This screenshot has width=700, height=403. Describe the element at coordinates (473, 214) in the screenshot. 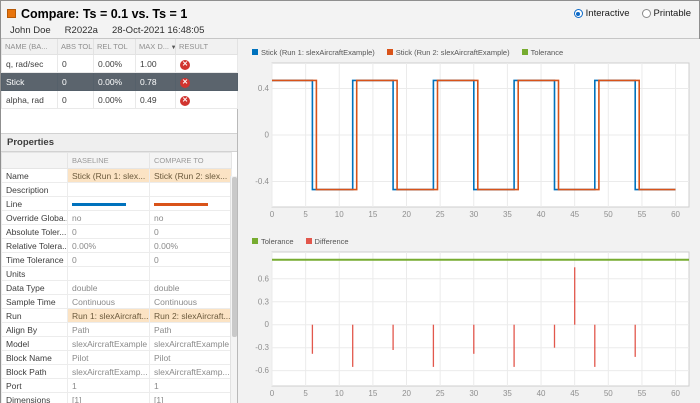

I see `svg-text: 30` at that location.